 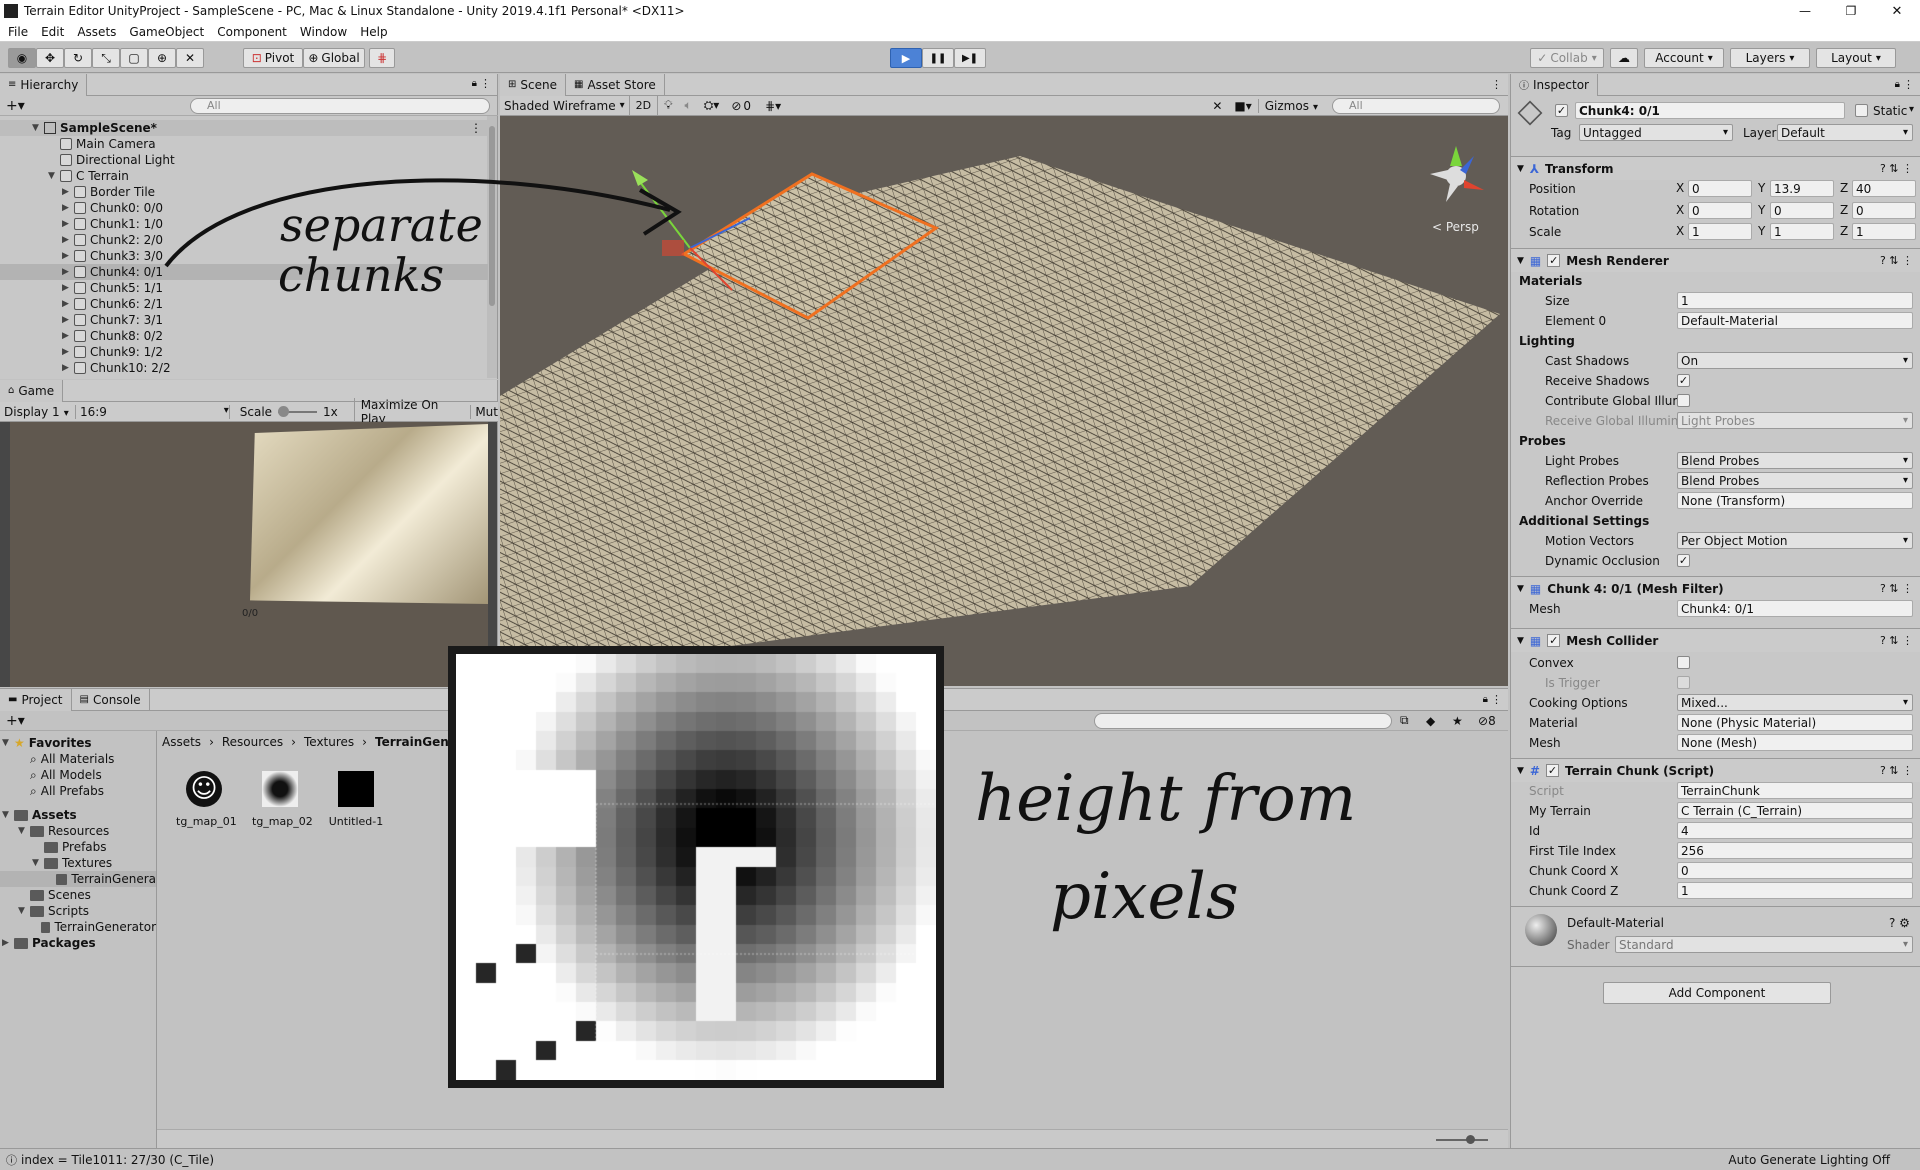 I want to click on file-tg-map-01: ☺ tg_map_01, so click(x=206, y=799).